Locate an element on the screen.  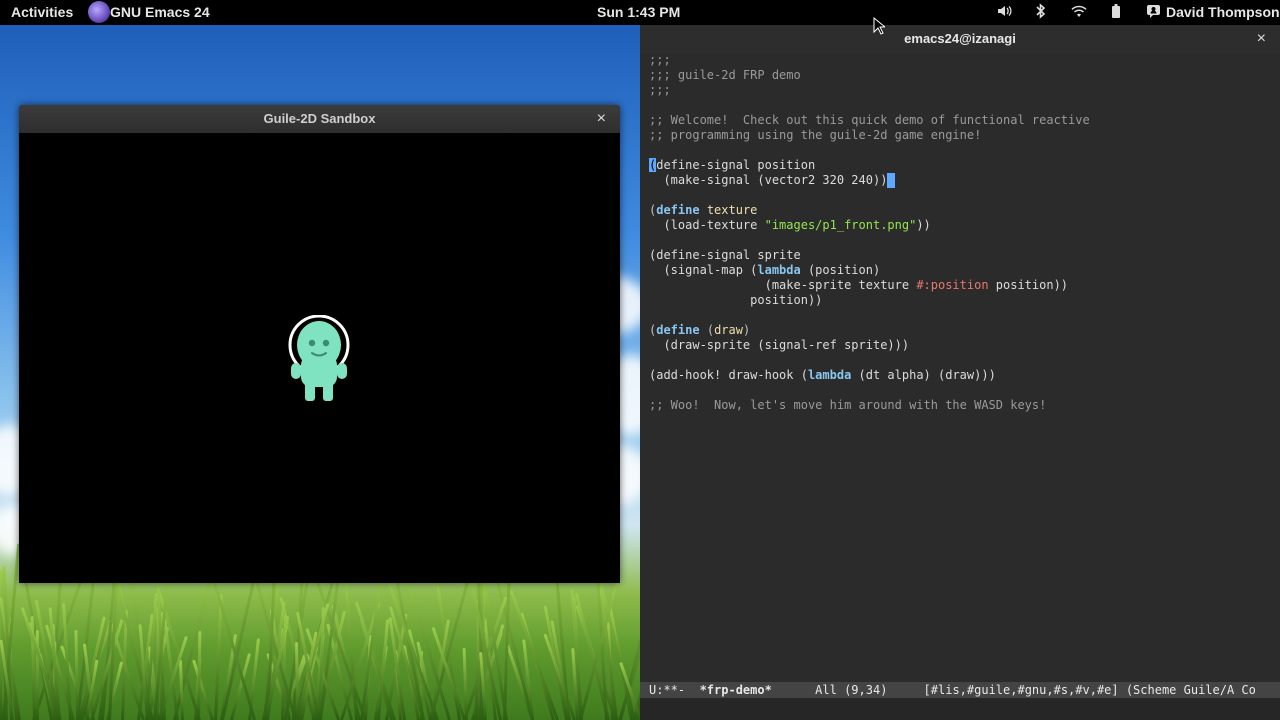
clock-button: Sun 1:43 PM is located at coordinates (638, 12).